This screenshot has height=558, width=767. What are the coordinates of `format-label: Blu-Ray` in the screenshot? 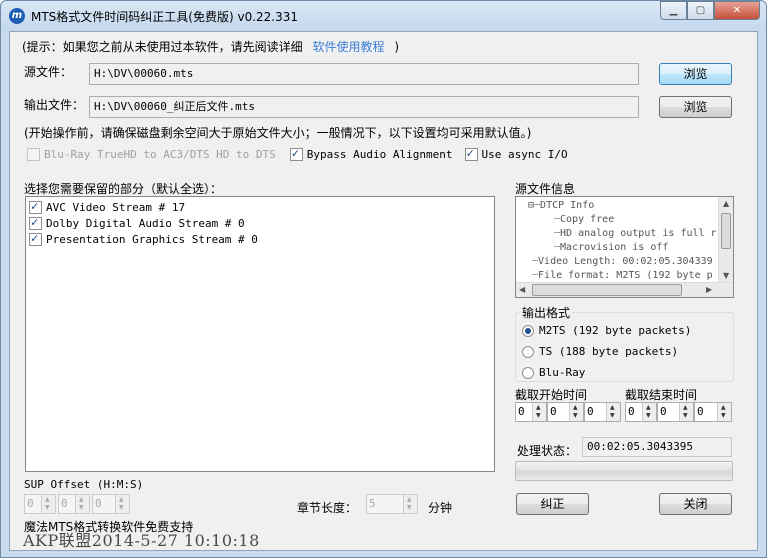 It's located at (562, 372).